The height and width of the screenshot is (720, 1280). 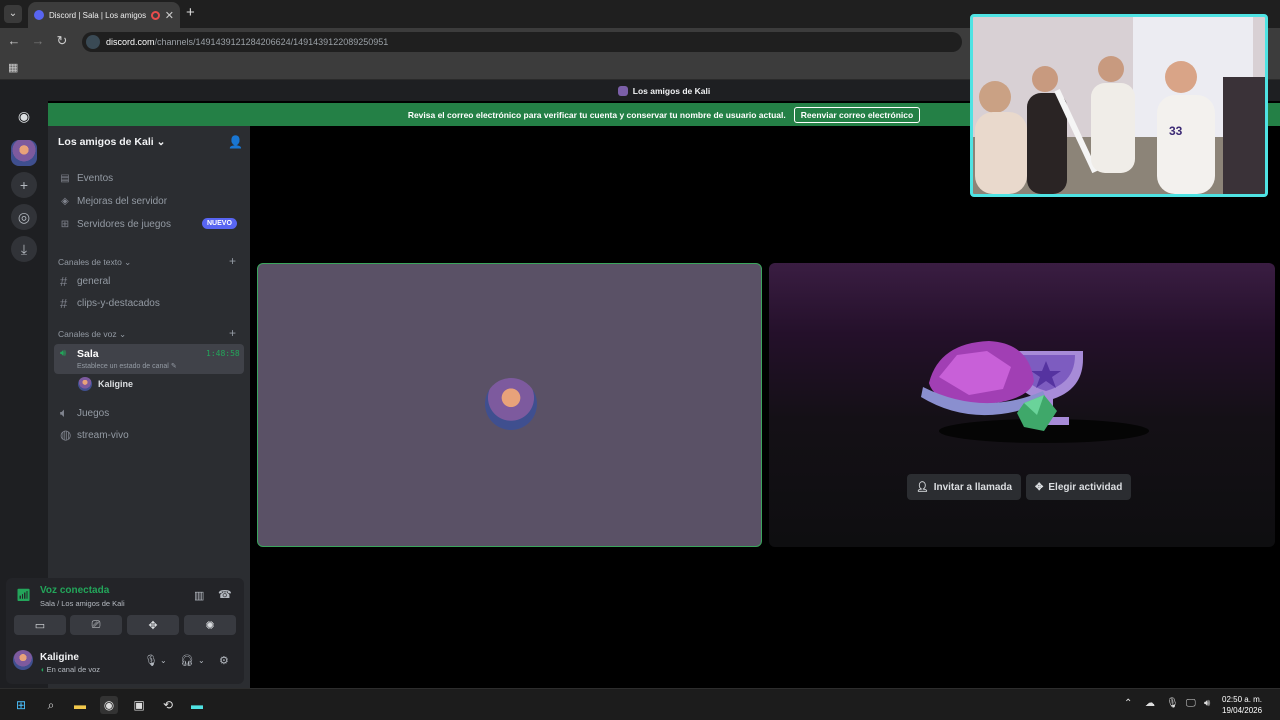 I want to click on invite-to-call-button: 👤︎ Invitar a llamada, so click(x=964, y=487).